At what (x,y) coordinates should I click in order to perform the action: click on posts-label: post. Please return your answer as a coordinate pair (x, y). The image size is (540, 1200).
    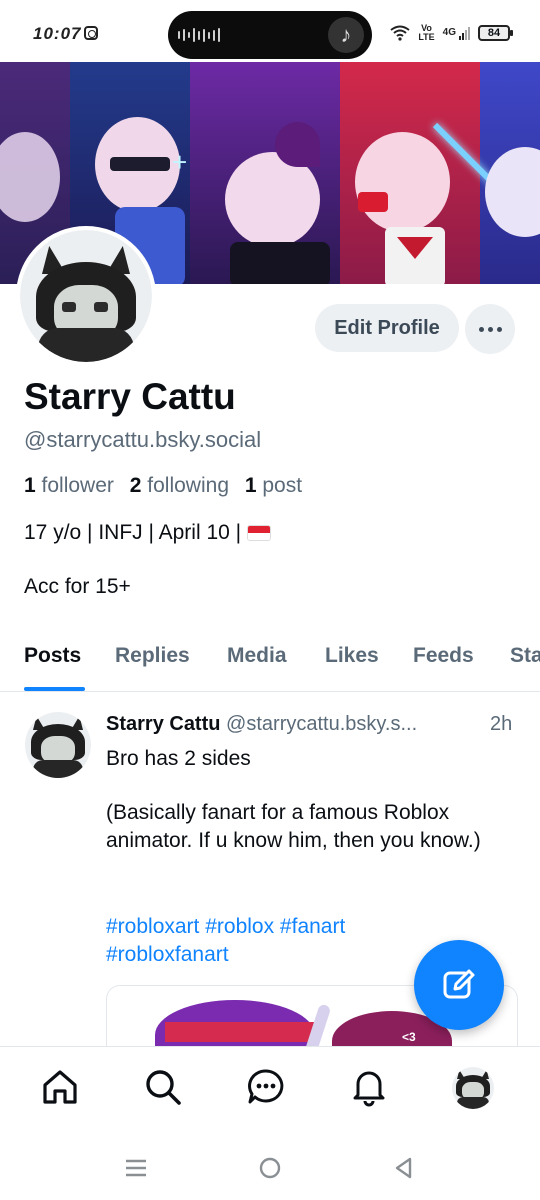
    Looking at the image, I should click on (282, 485).